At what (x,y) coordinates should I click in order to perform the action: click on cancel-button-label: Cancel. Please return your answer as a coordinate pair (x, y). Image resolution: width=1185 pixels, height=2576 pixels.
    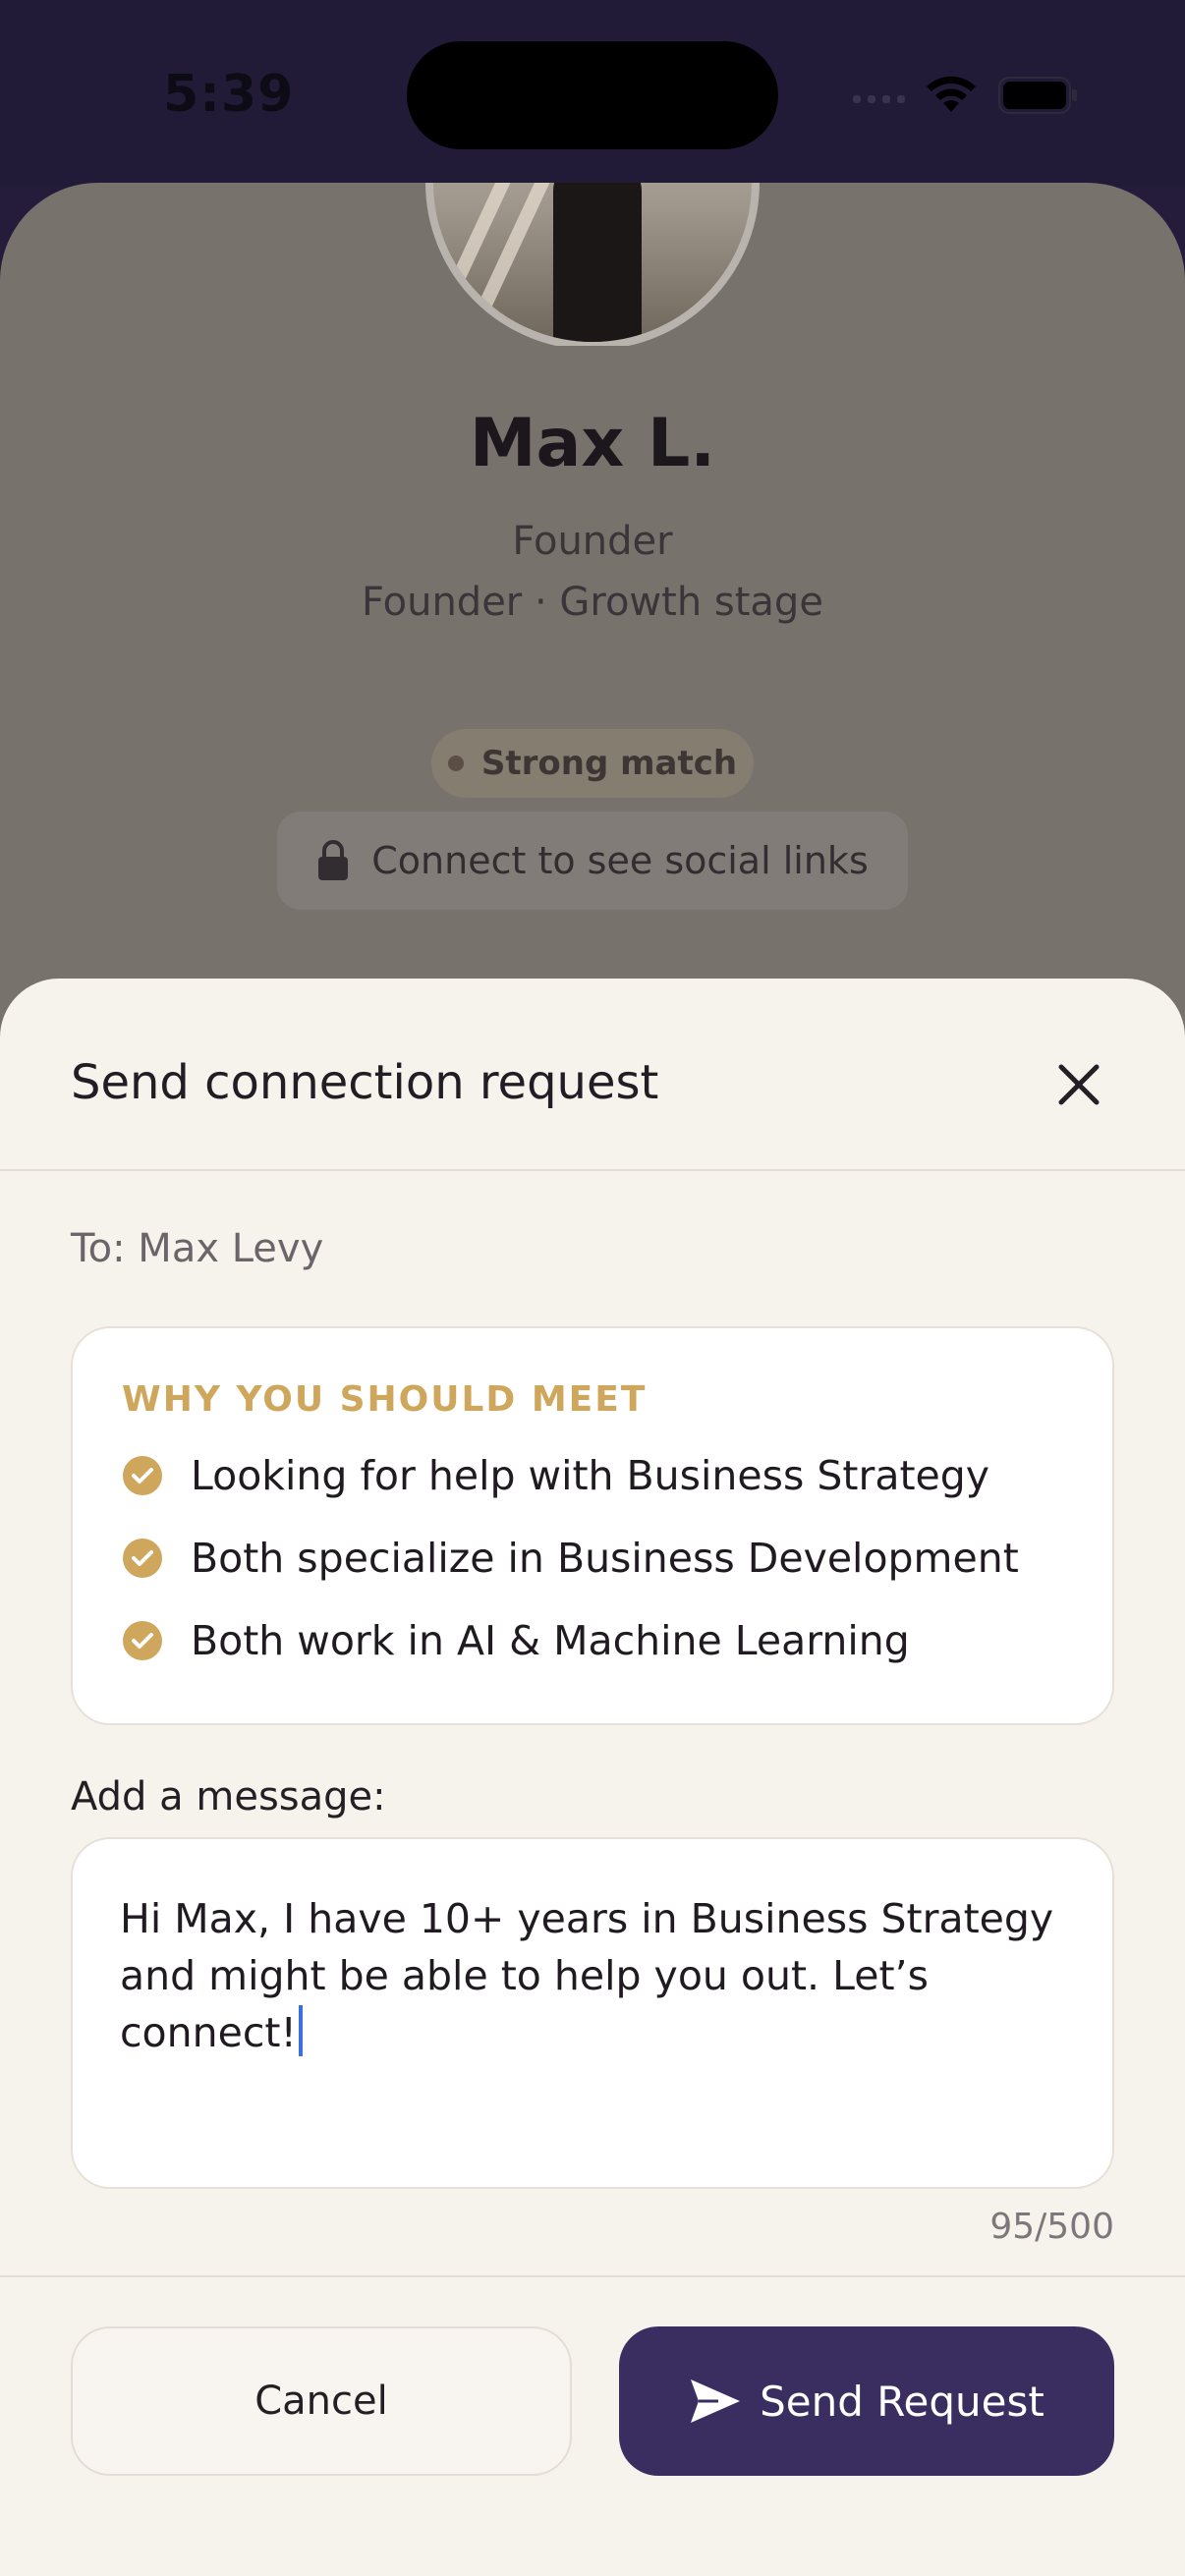
    Looking at the image, I should click on (321, 2401).